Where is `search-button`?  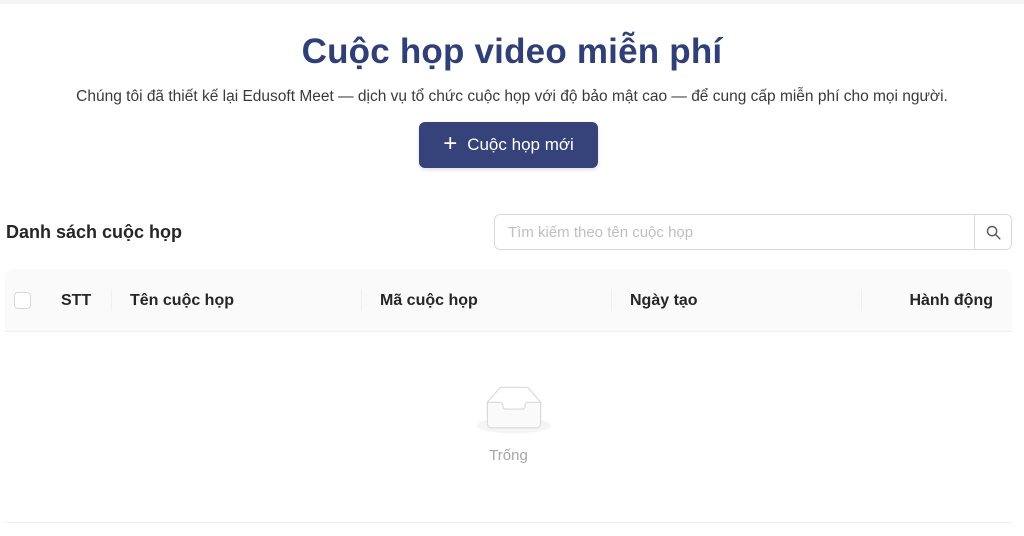
search-button is located at coordinates (992, 232).